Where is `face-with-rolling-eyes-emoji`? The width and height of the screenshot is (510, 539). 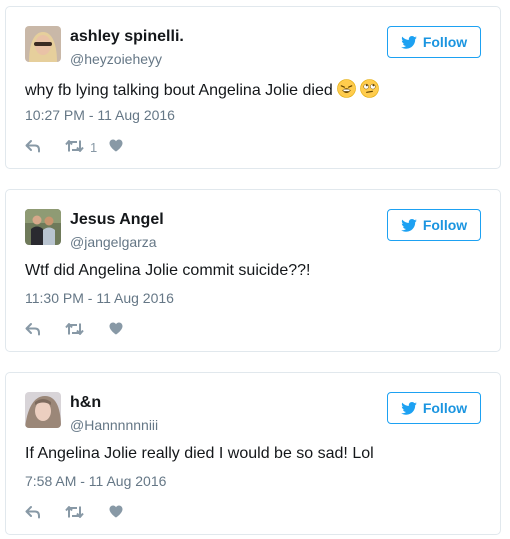 face-with-rolling-eyes-emoji is located at coordinates (369, 91).